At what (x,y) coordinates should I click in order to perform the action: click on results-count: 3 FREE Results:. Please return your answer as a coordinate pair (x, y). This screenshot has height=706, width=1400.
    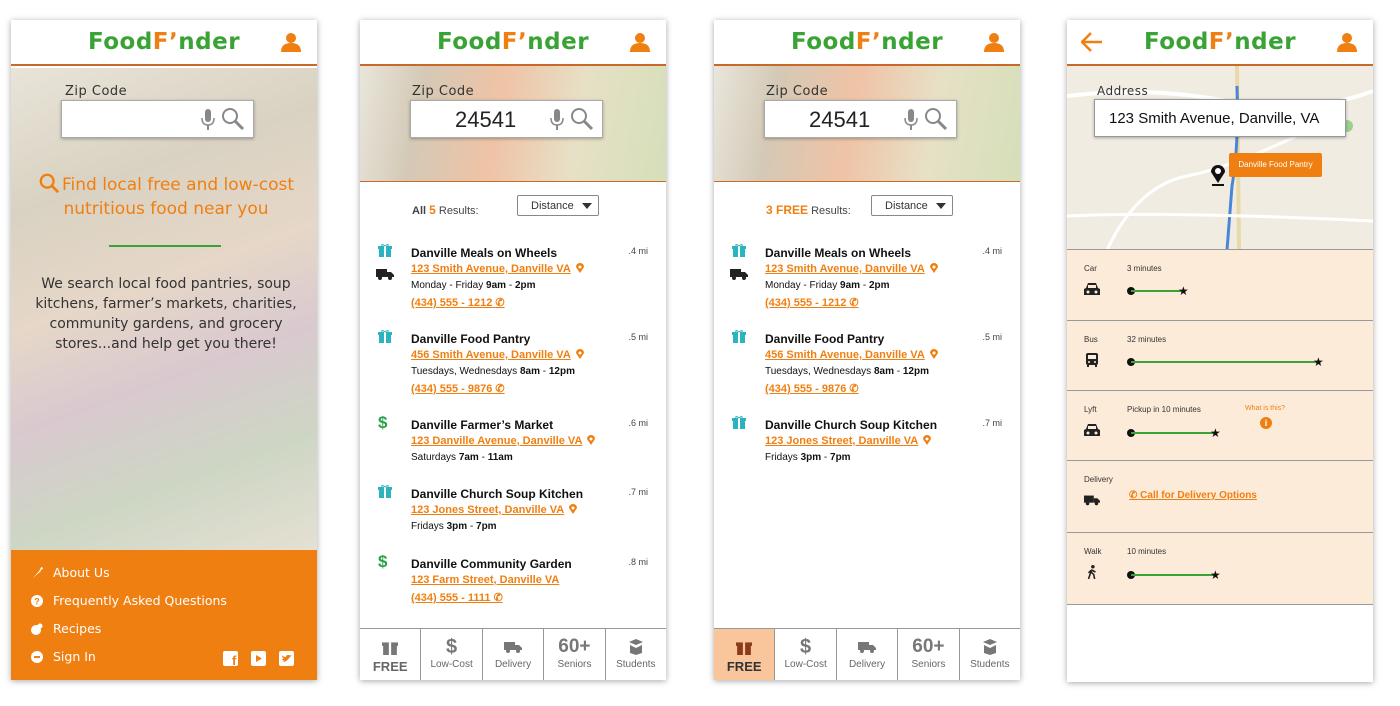
    Looking at the image, I should click on (808, 210).